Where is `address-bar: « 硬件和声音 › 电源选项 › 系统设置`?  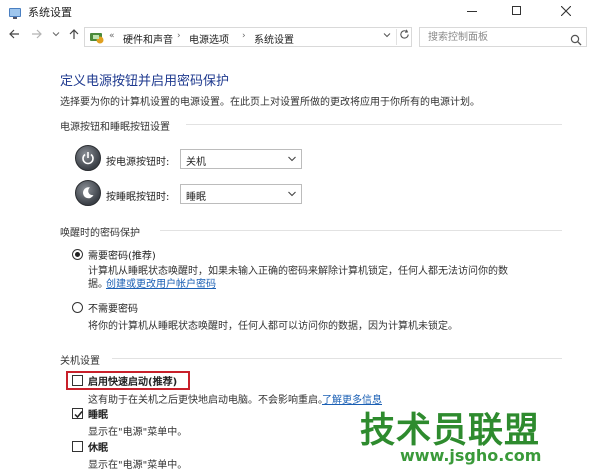 address-bar: « 硬件和声音 › 电源选项 › 系统设置 is located at coordinates (248, 37).